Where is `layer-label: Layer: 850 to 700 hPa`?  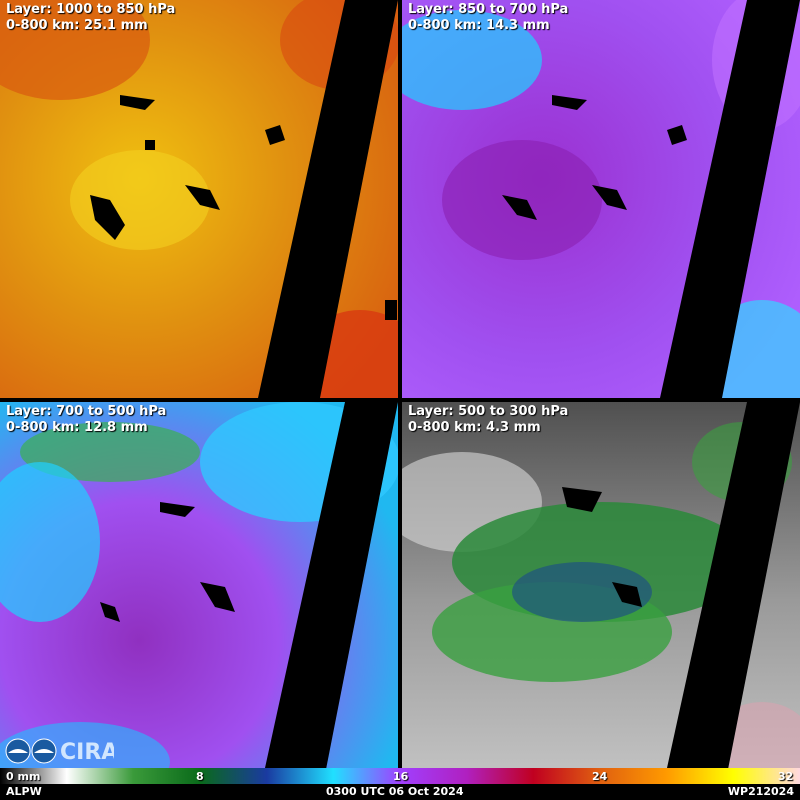 layer-label: Layer: 850 to 700 hPa is located at coordinates (488, 9).